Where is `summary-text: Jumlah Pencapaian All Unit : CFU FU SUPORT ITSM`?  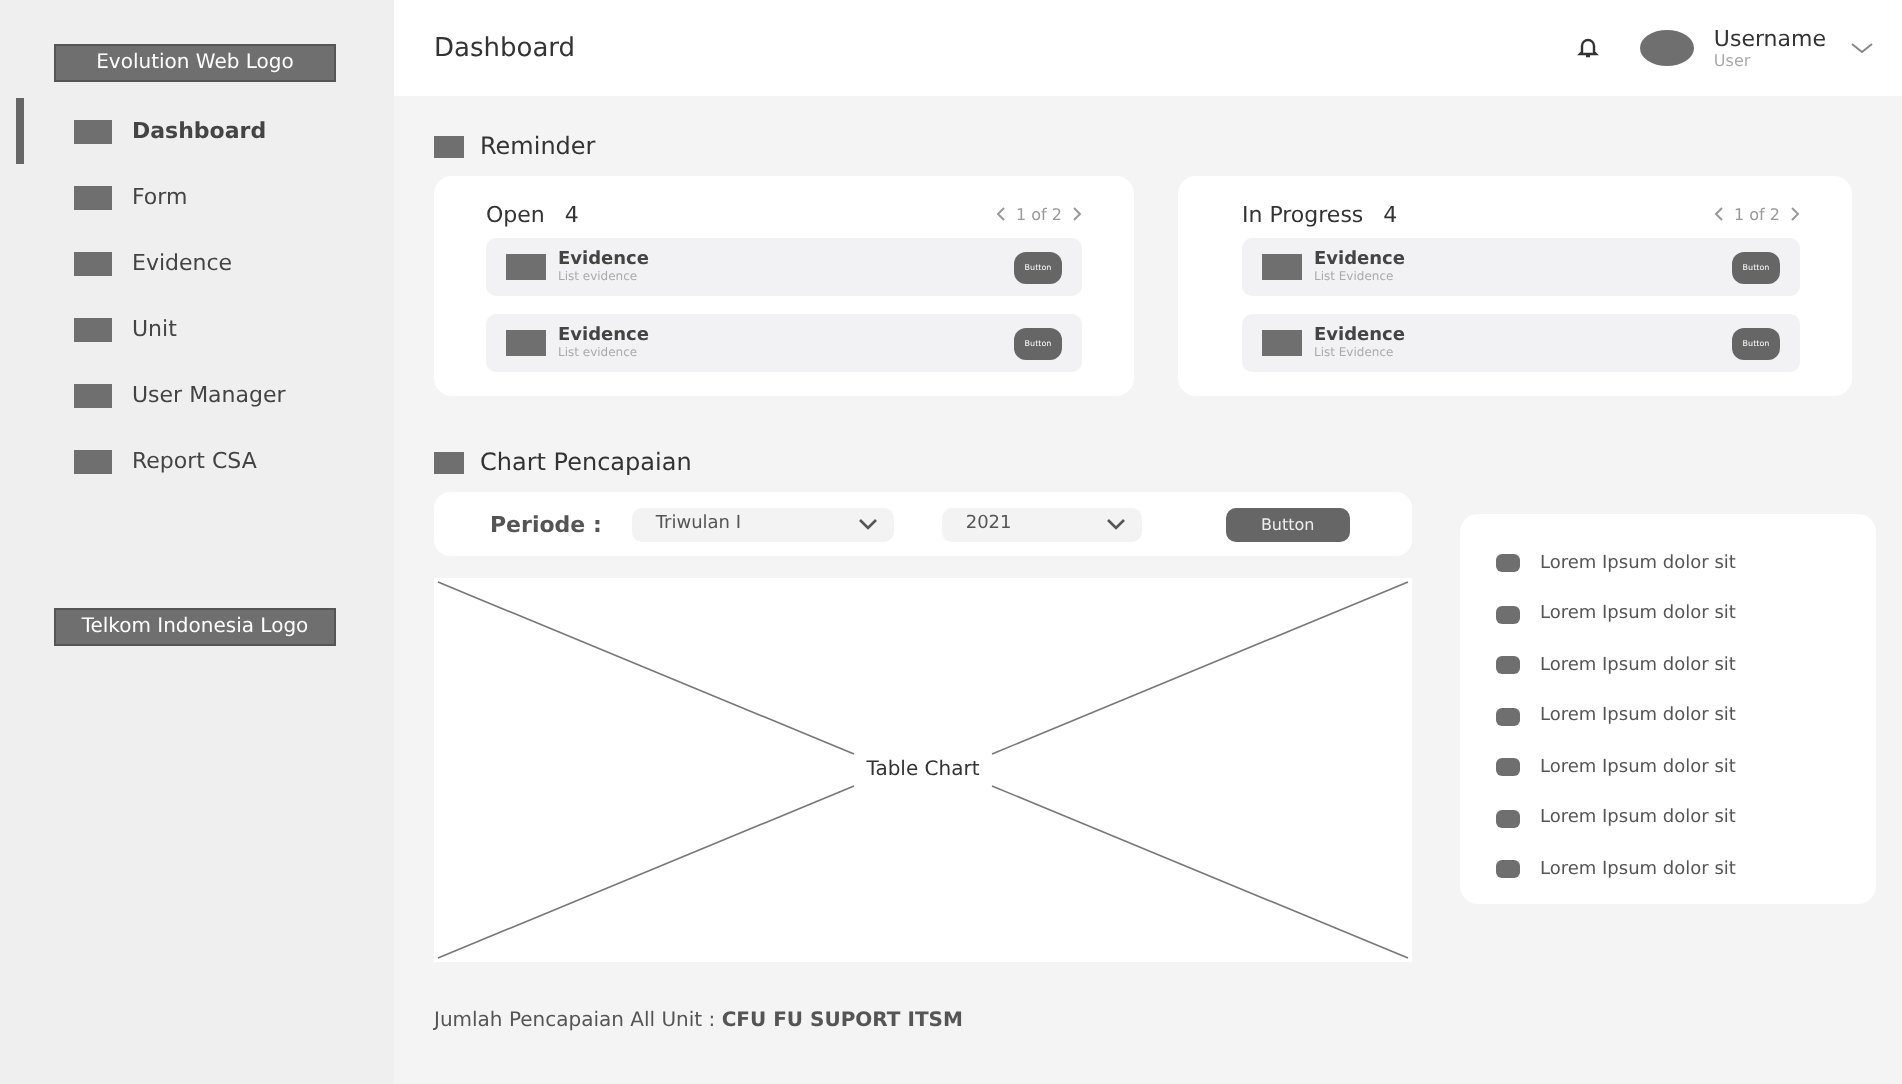
summary-text: Jumlah Pencapaian All Unit : CFU FU SUPORT ITSM is located at coordinates (699, 1021).